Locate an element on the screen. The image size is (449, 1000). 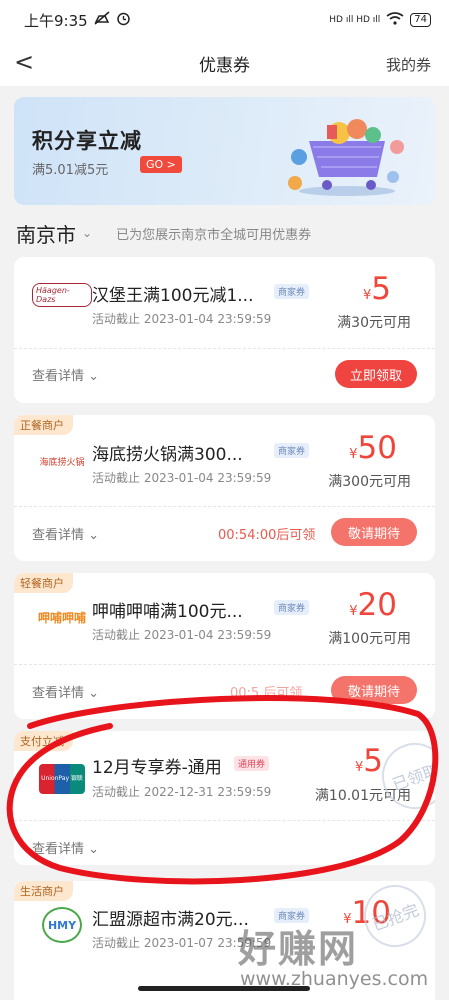
nav-bar: < 优惠券 我的券 is located at coordinates (224, 63).